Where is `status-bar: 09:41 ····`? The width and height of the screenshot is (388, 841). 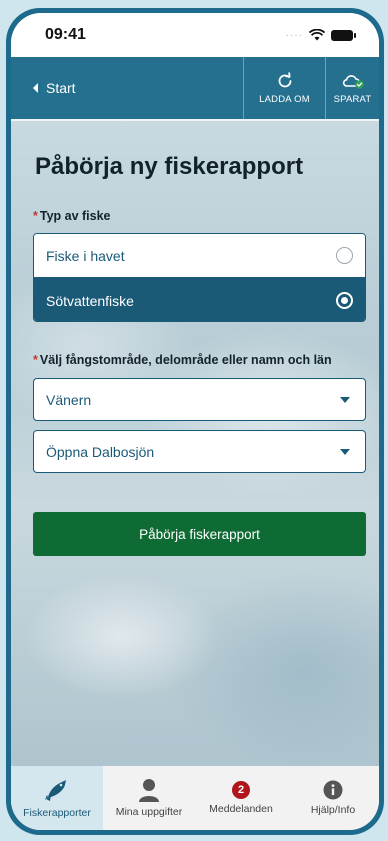
status-bar: 09:41 ···· is located at coordinates (195, 35).